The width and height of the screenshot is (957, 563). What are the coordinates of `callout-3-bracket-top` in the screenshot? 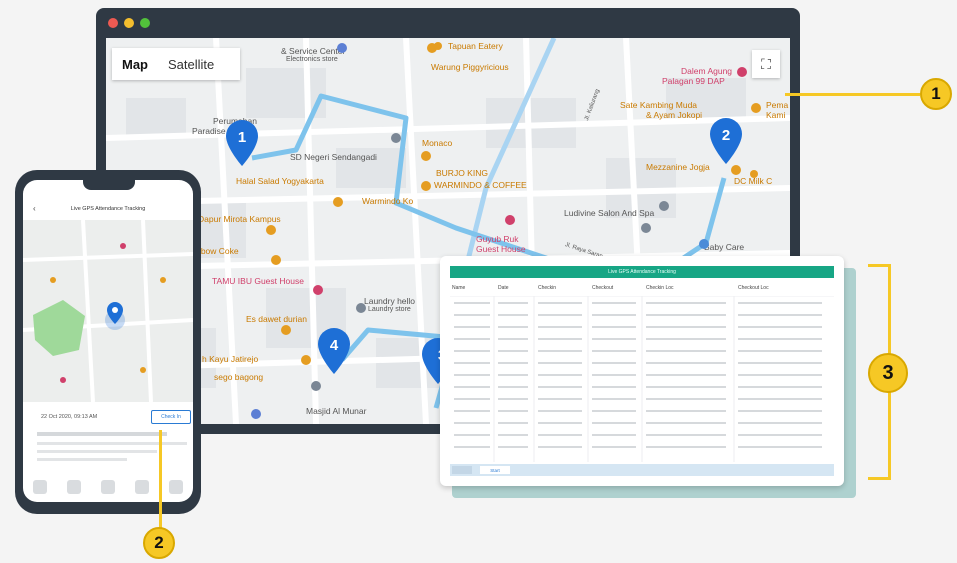 It's located at (879, 265).